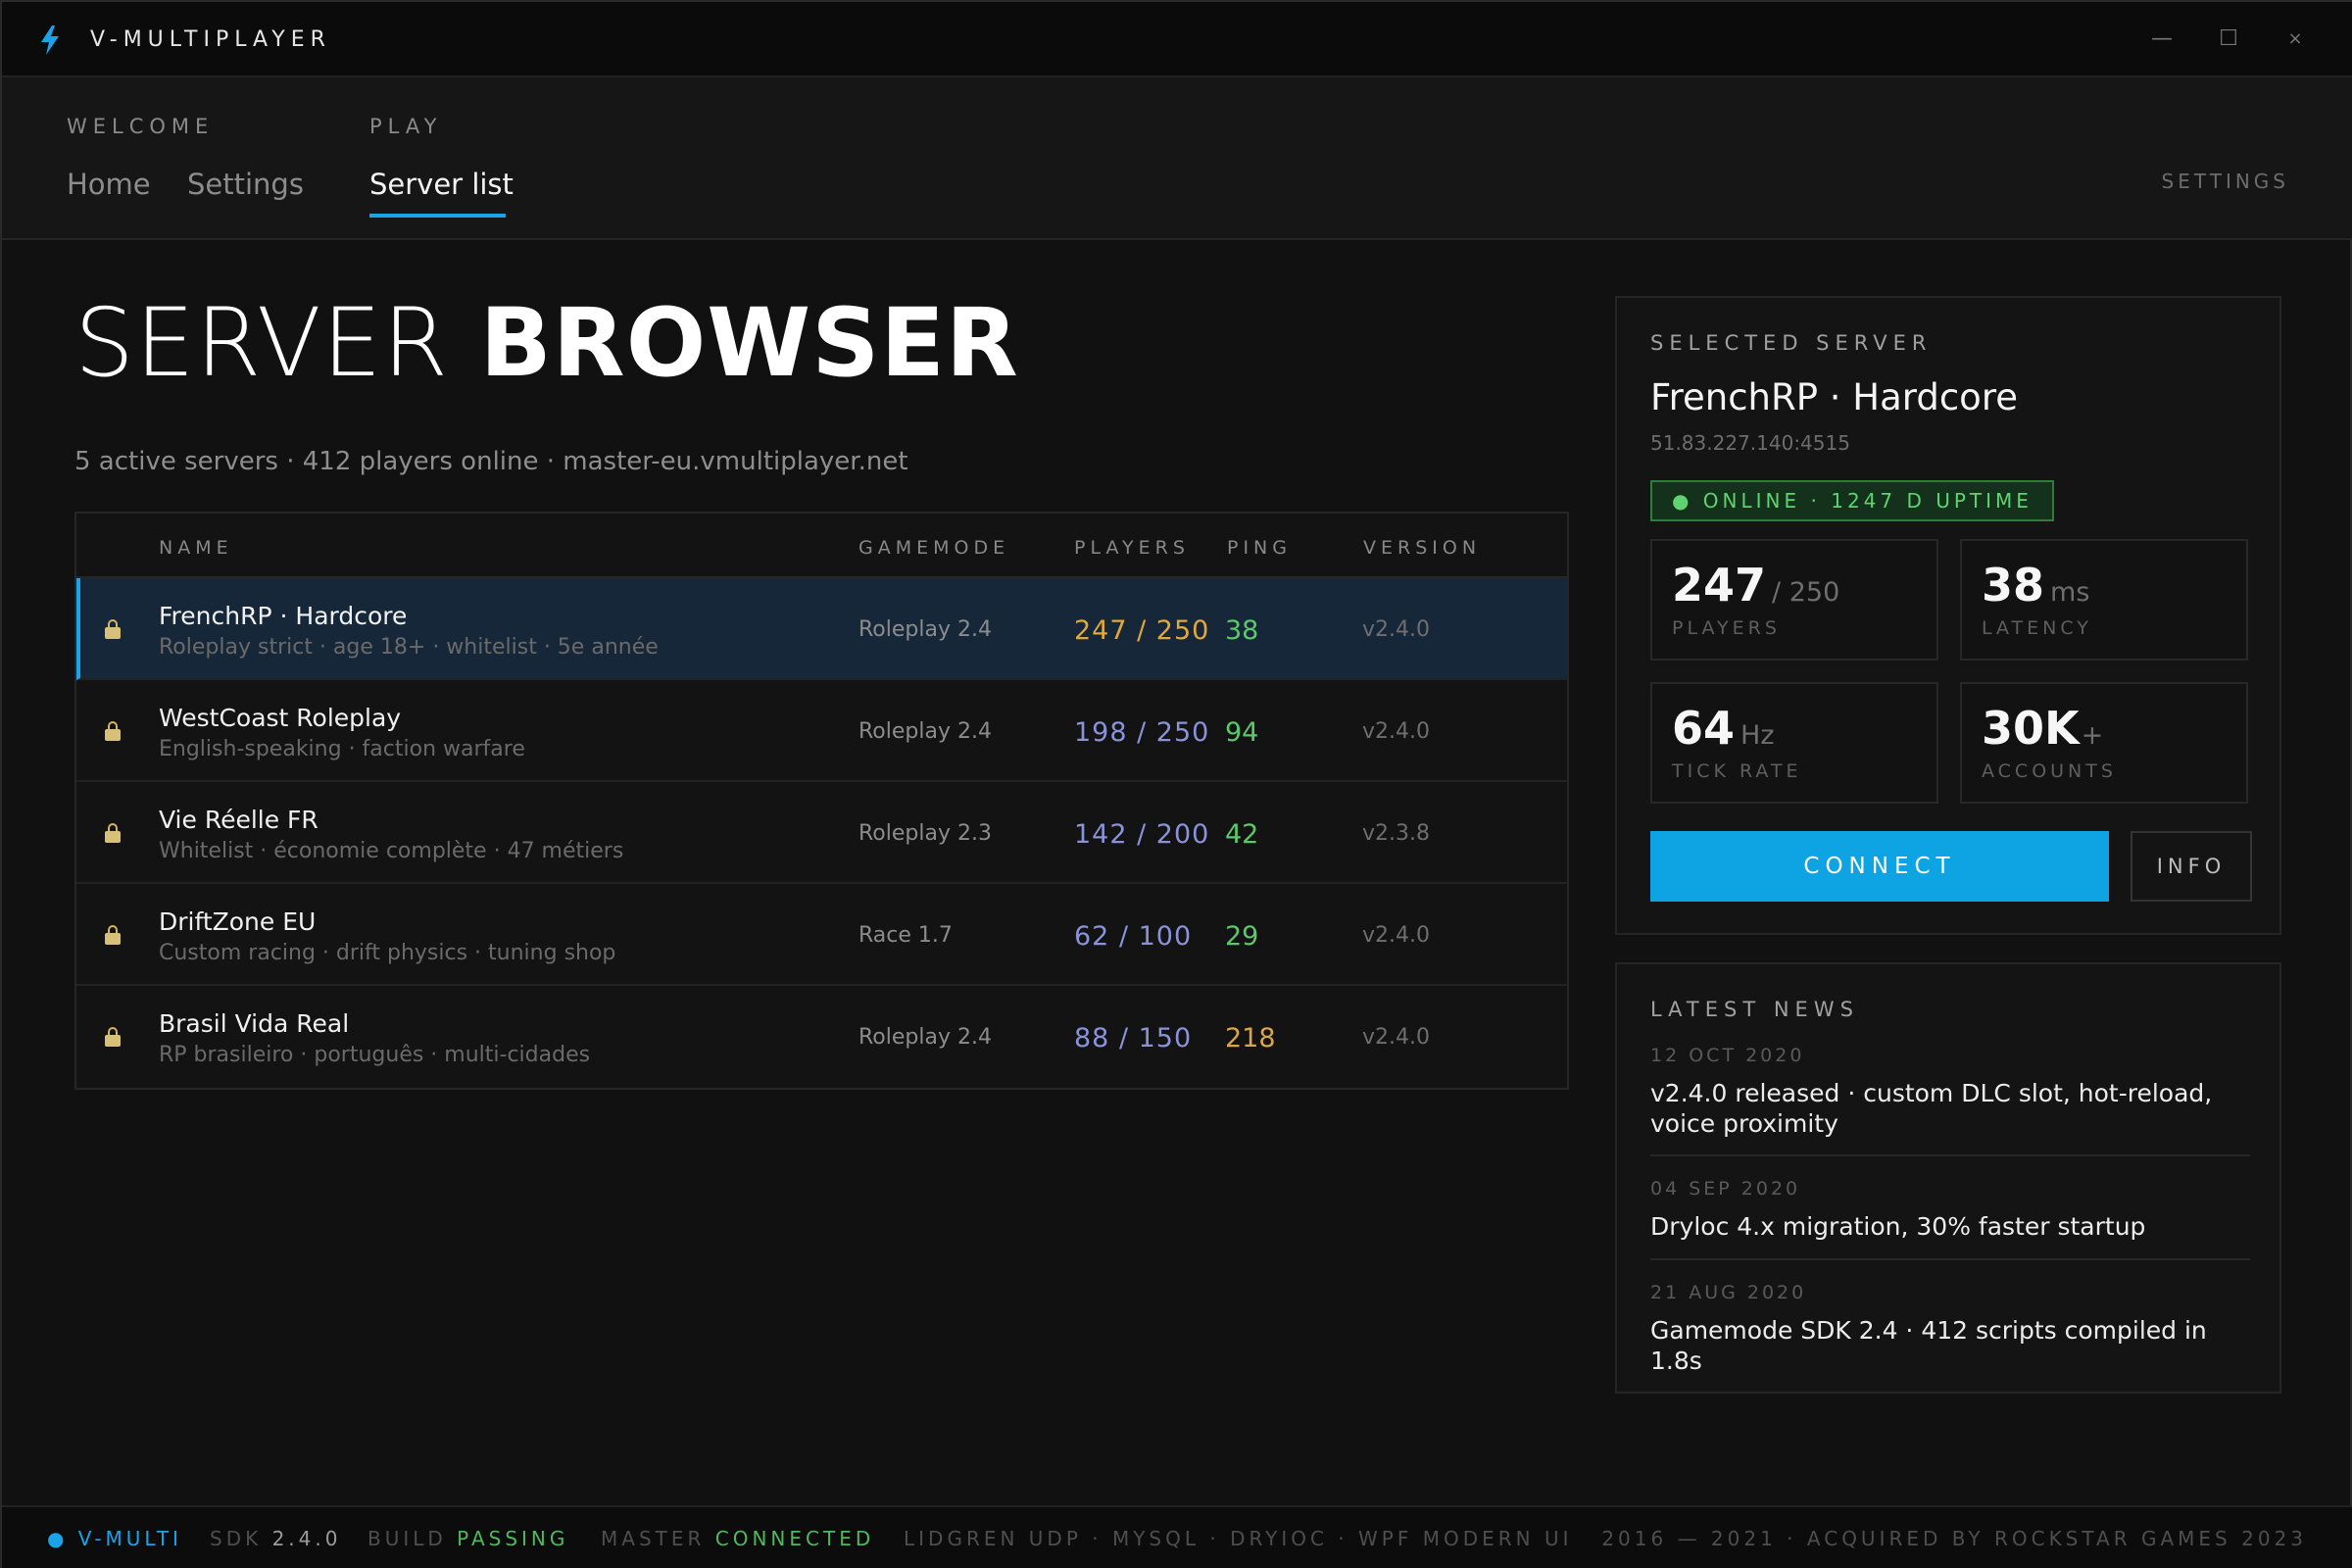  What do you see at coordinates (1242, 834) in the screenshot?
I see `server-ping: 42` at bounding box center [1242, 834].